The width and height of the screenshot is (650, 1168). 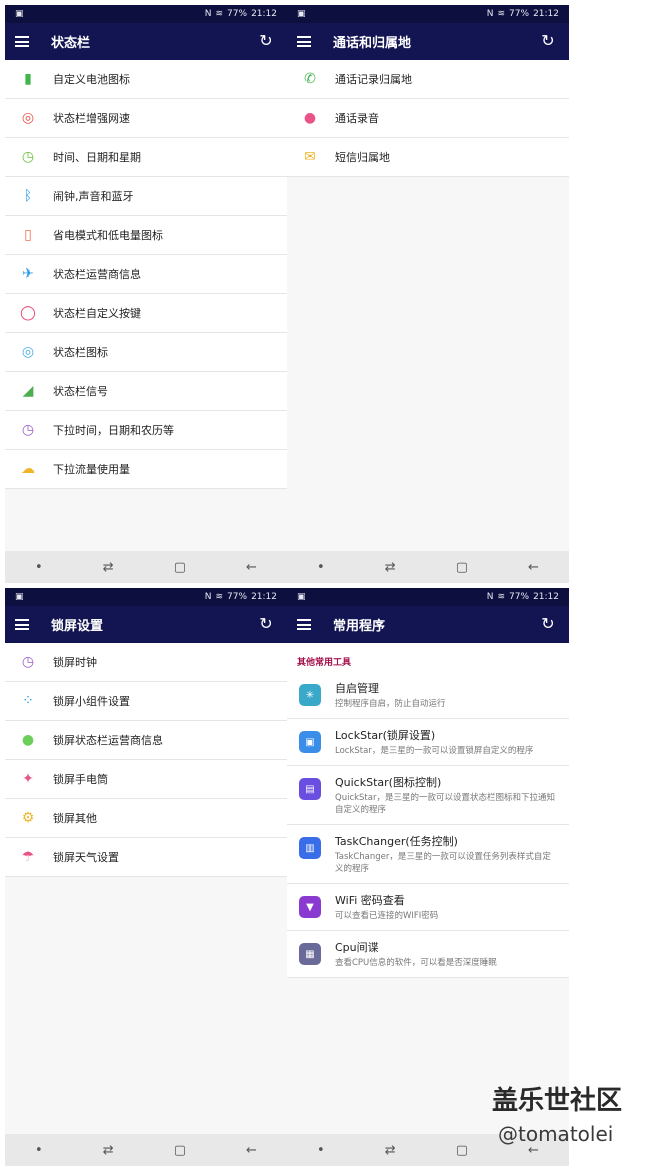 What do you see at coordinates (146, 274) in the screenshot?
I see `list-item: ✈ 状态栏运营商信息` at bounding box center [146, 274].